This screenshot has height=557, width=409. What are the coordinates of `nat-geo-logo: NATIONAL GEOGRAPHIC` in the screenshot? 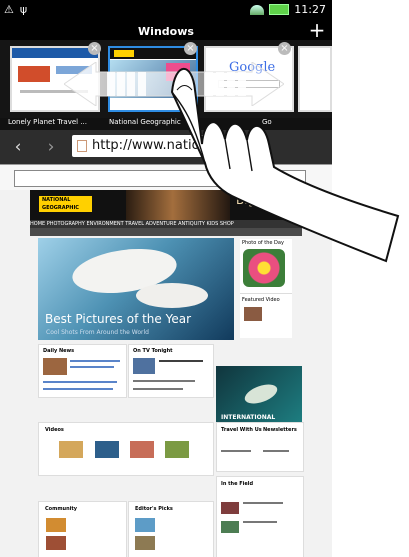 It's located at (65, 204).